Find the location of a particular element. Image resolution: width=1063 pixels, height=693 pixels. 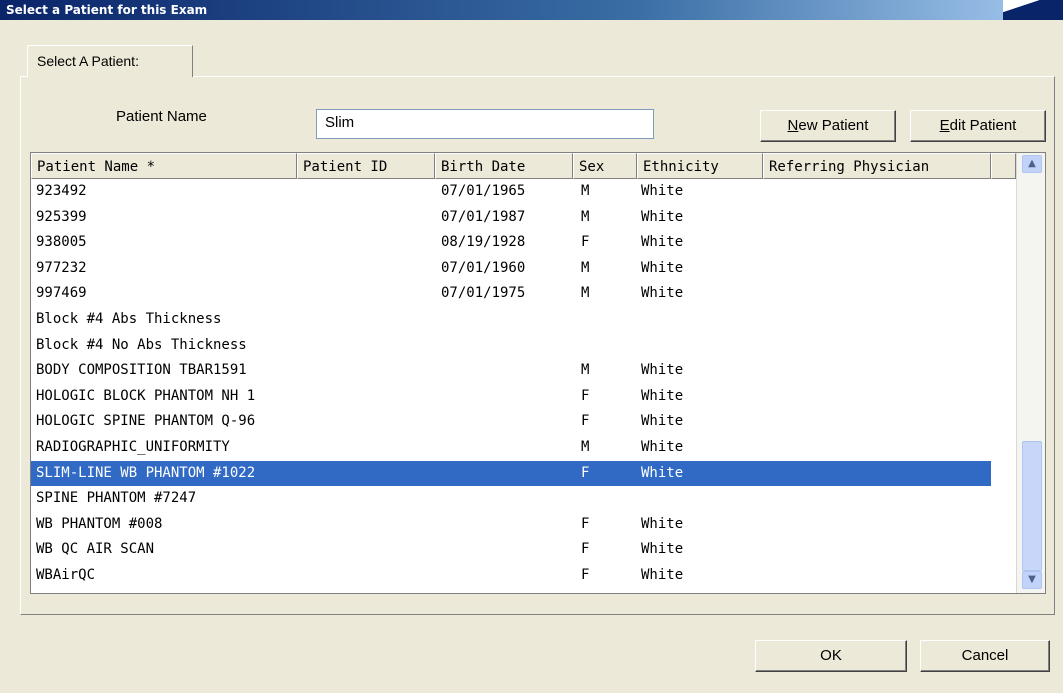

patient-name-cell: 938005 is located at coordinates (61, 242).